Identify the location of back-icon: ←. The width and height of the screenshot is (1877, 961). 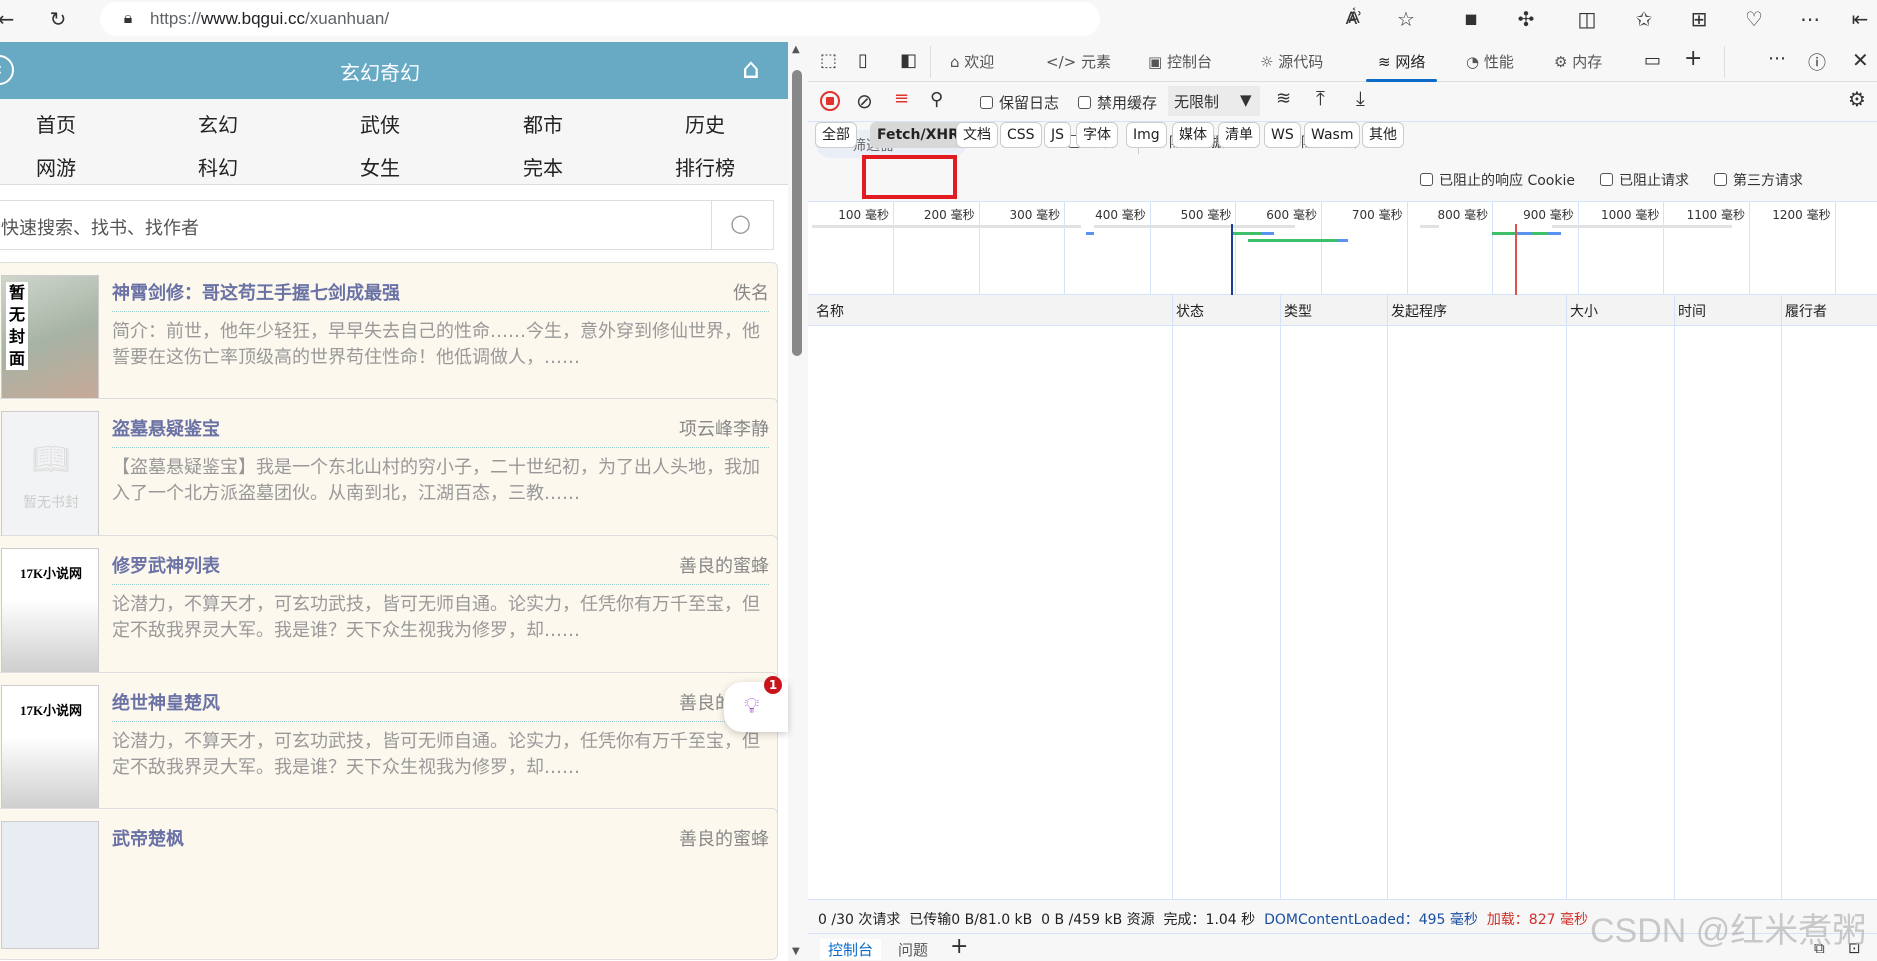
(10, 19).